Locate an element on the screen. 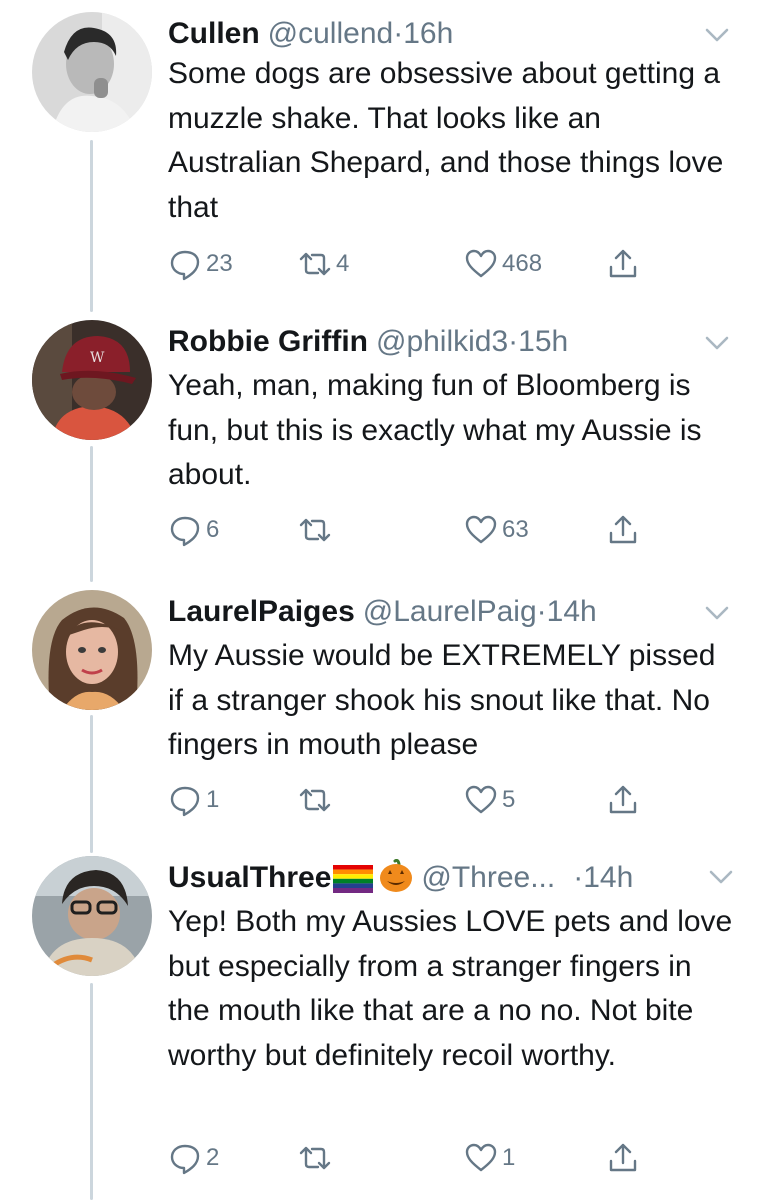  retweet-button: 4 is located at coordinates (323, 264).